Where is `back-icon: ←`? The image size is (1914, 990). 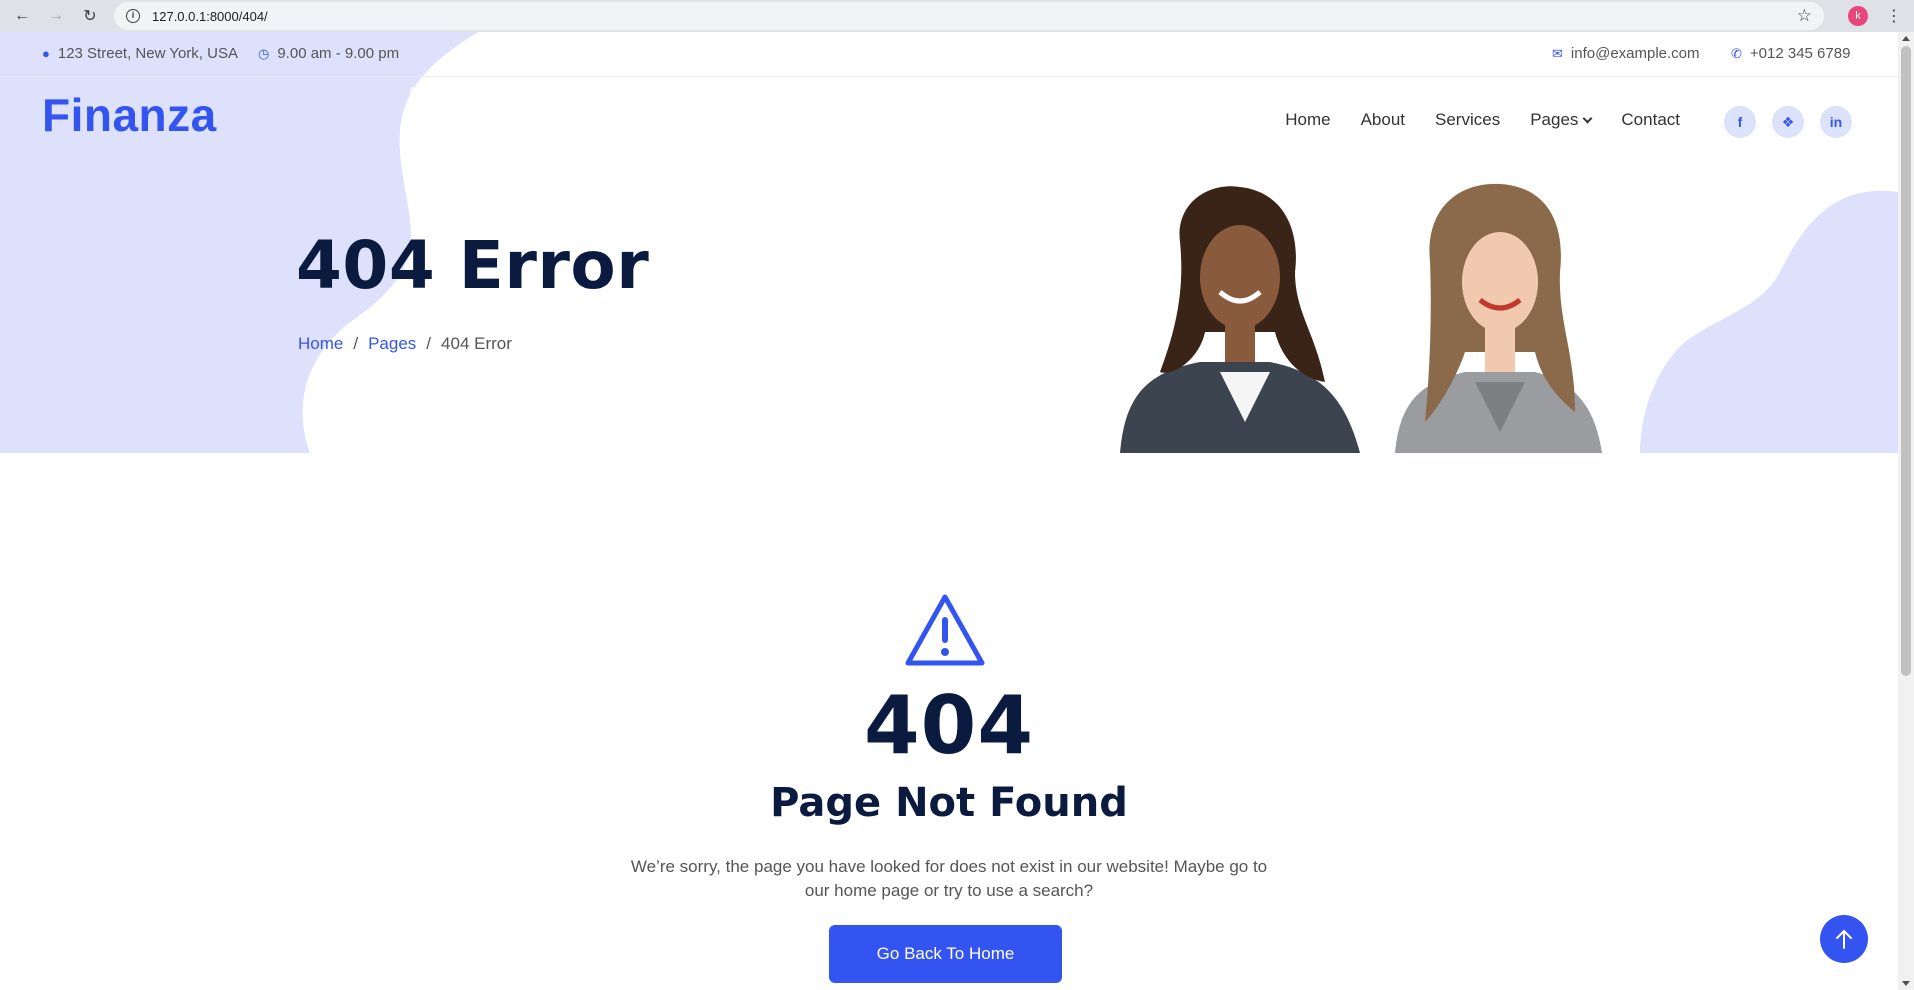
back-icon: ← is located at coordinates (22, 16).